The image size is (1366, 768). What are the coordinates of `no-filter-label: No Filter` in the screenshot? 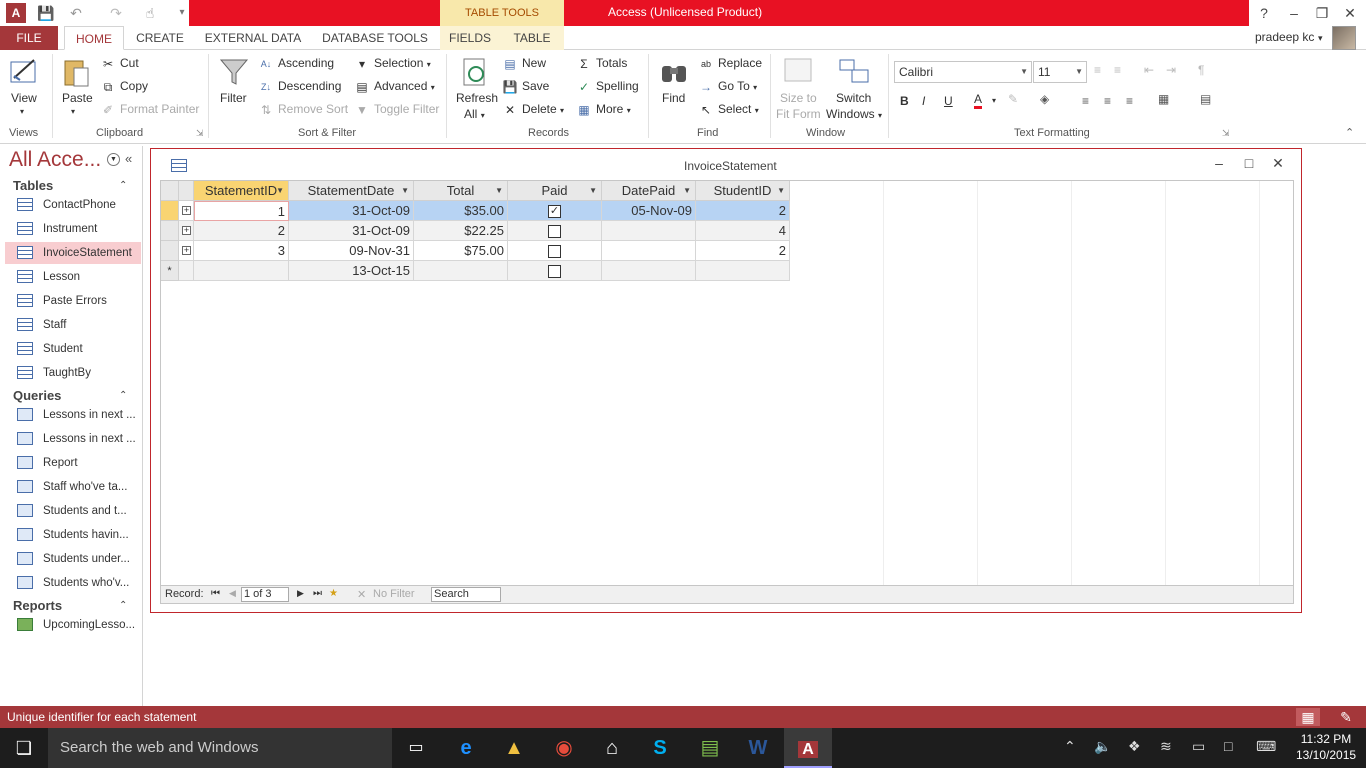 It's located at (394, 594).